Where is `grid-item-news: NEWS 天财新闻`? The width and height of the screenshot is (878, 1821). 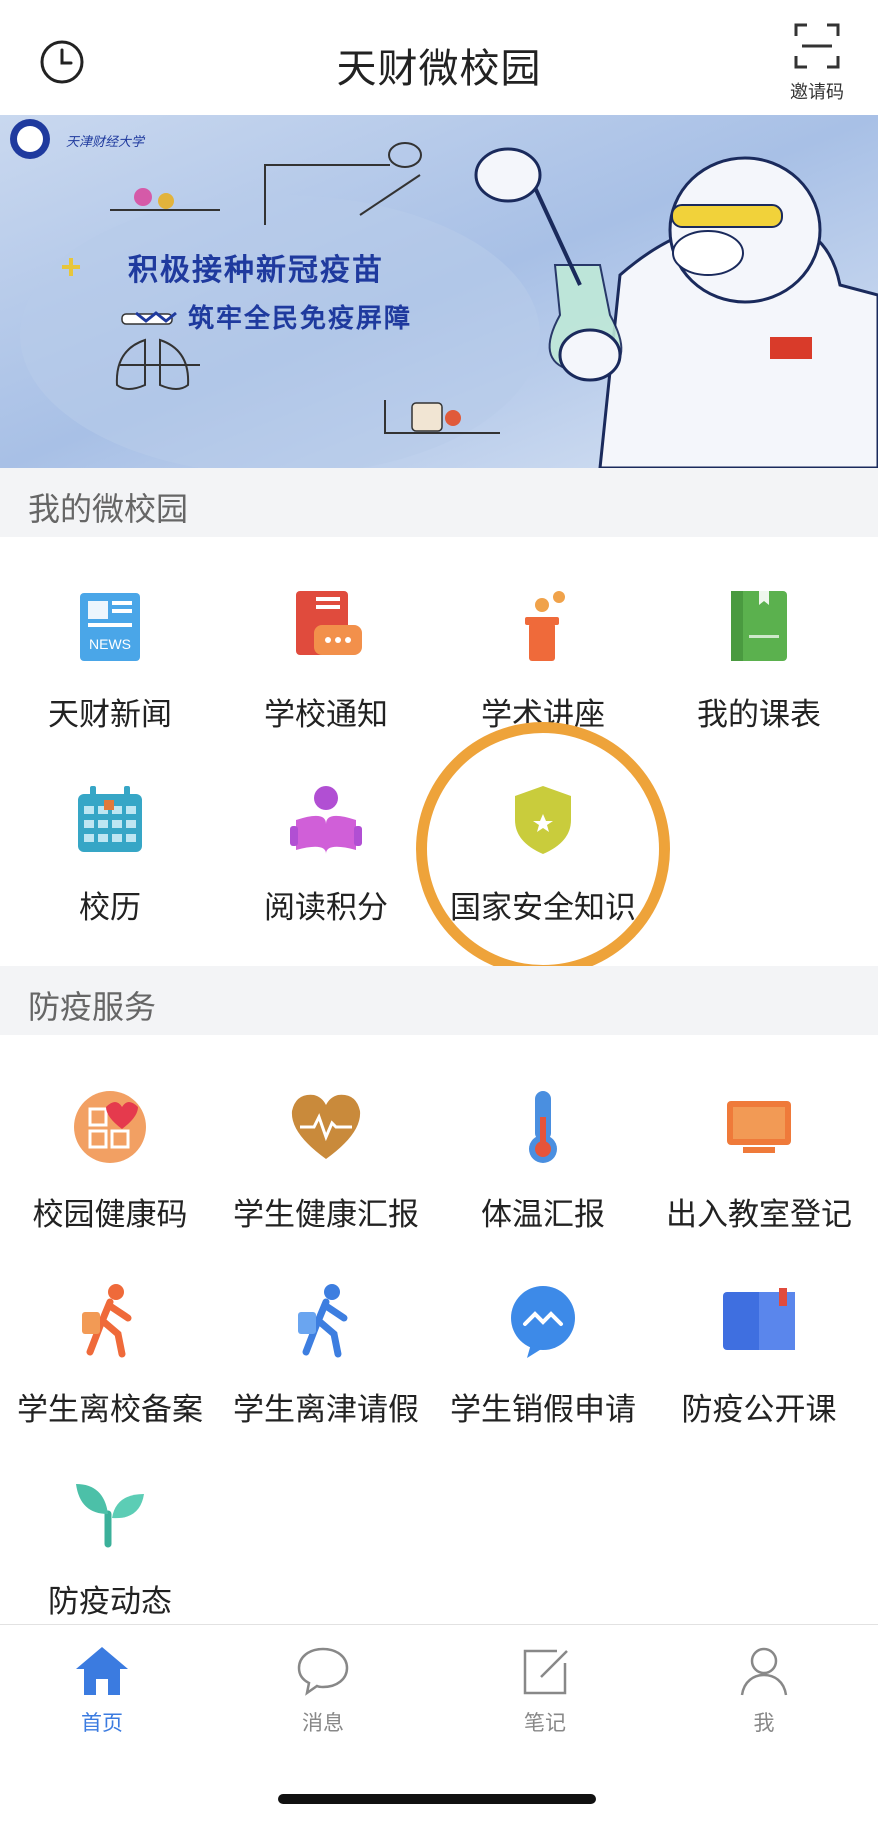
grid-item-news: NEWS 天财新闻 is located at coordinates (110, 660).